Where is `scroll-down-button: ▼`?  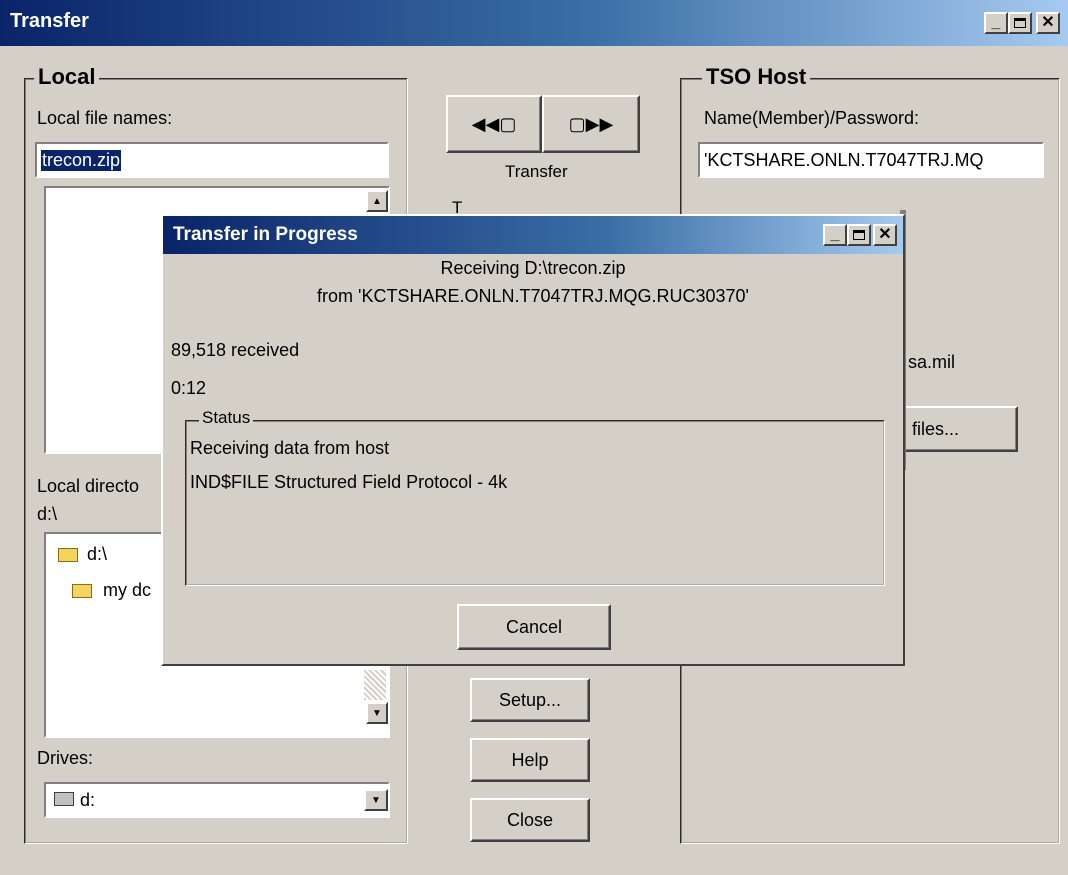 scroll-down-button: ▼ is located at coordinates (377, 713).